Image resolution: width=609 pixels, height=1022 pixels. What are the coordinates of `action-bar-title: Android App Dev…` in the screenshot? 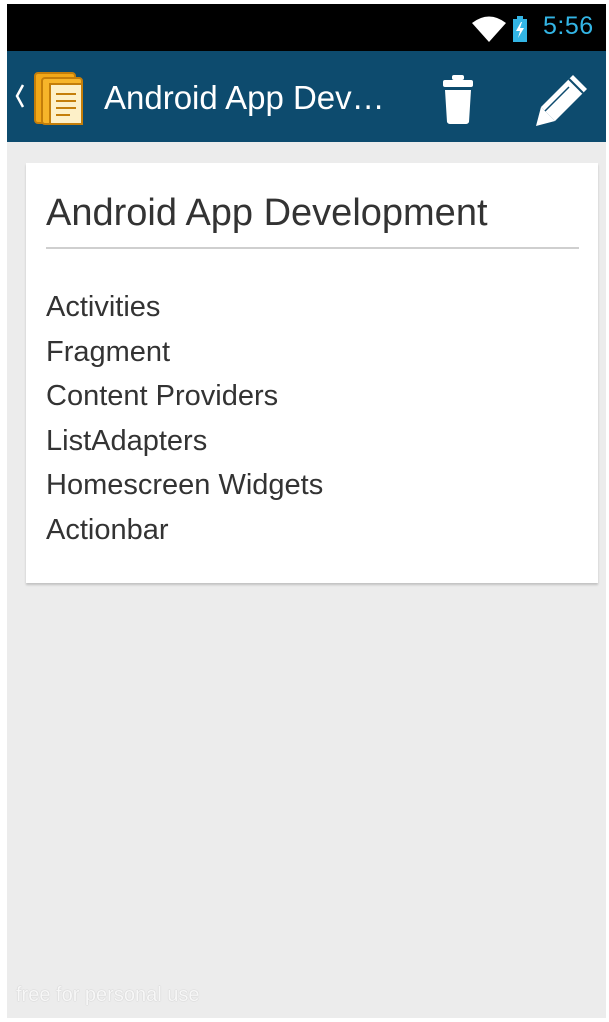 It's located at (244, 97).